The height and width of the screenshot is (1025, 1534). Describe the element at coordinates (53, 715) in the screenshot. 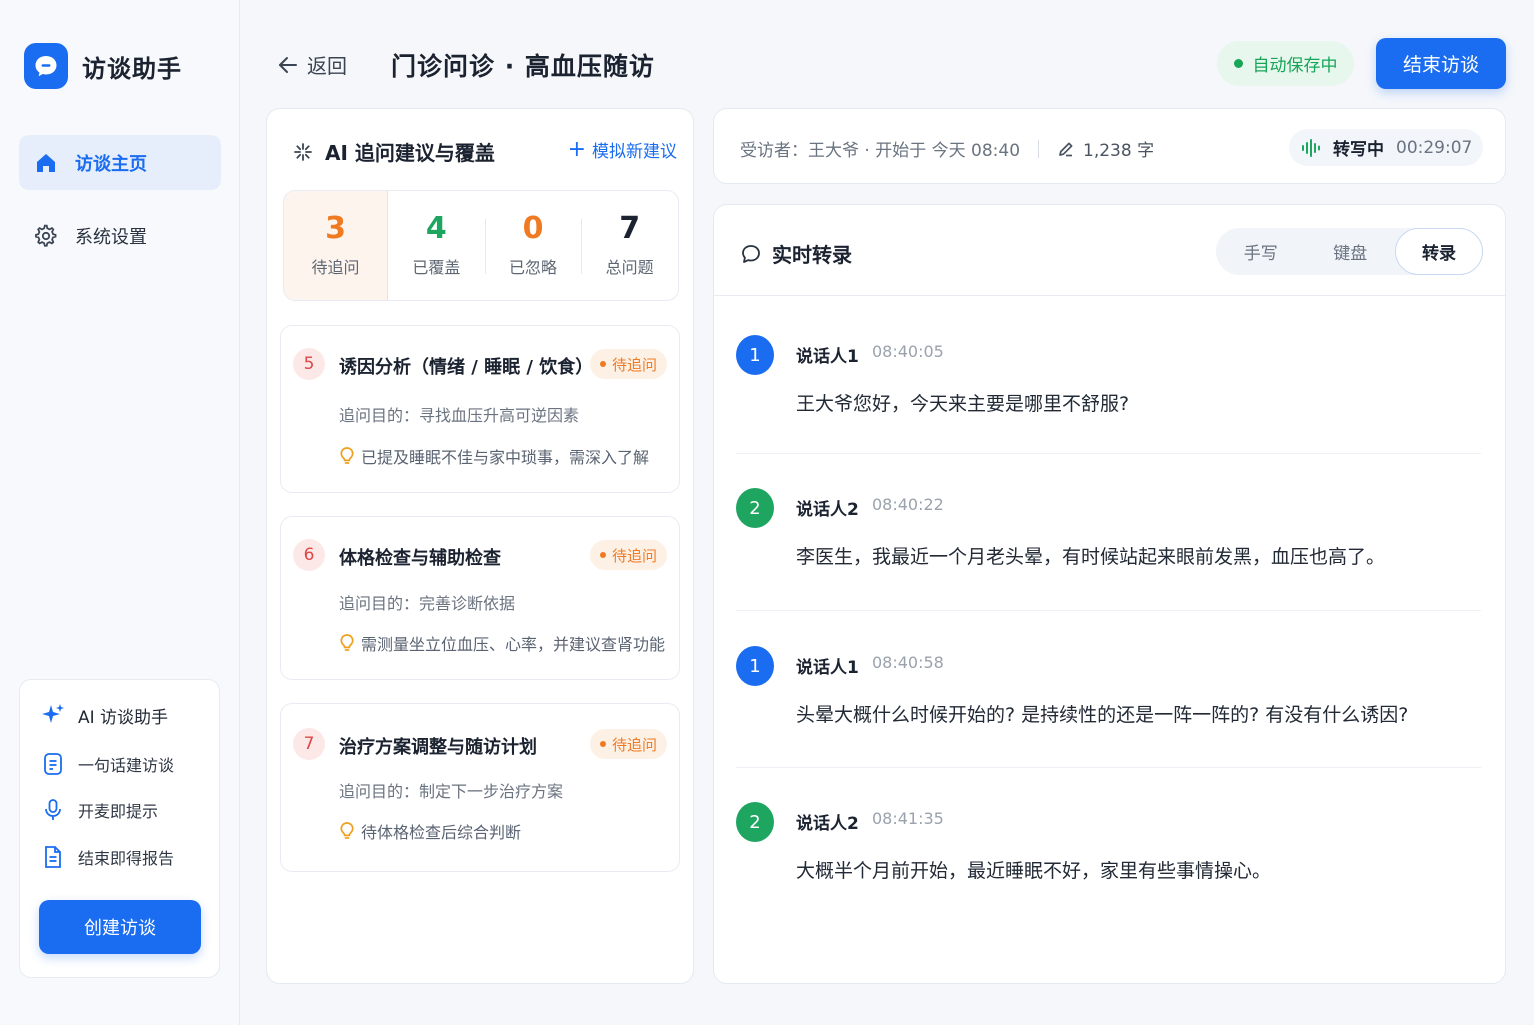

I see `sparkle-icon` at that location.